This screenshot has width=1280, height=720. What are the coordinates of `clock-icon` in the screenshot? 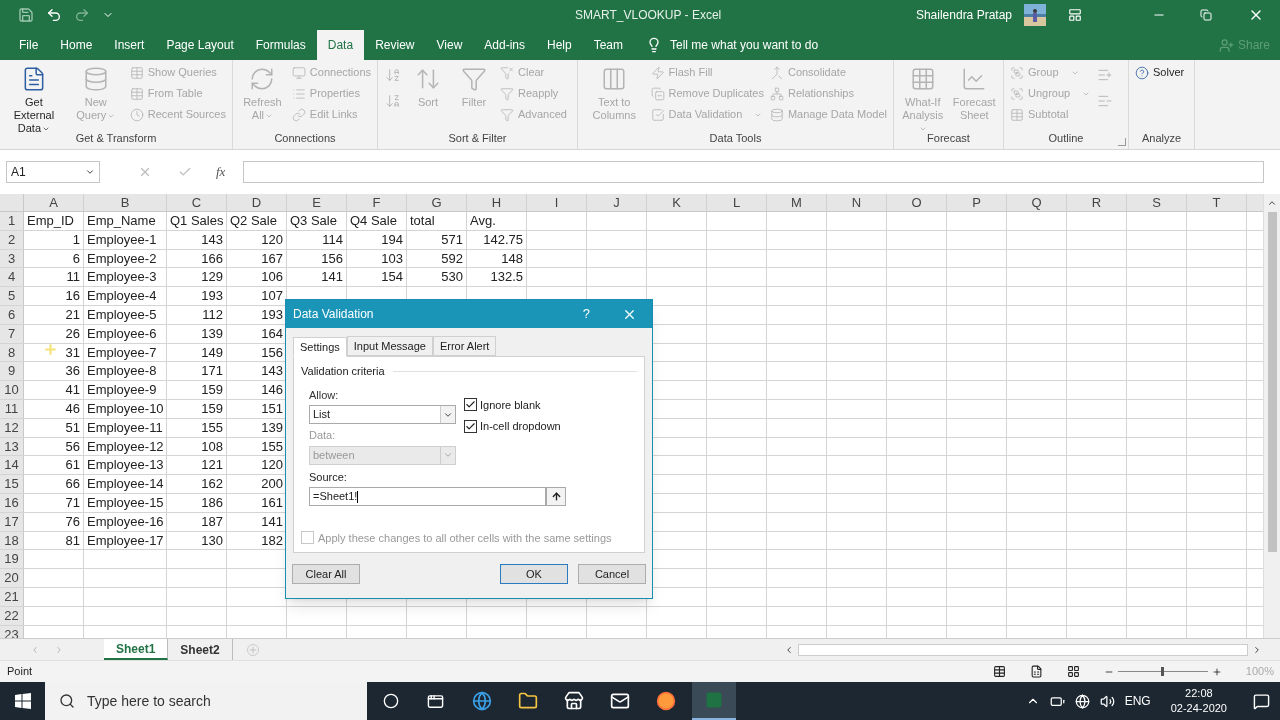 It's located at (136, 114).